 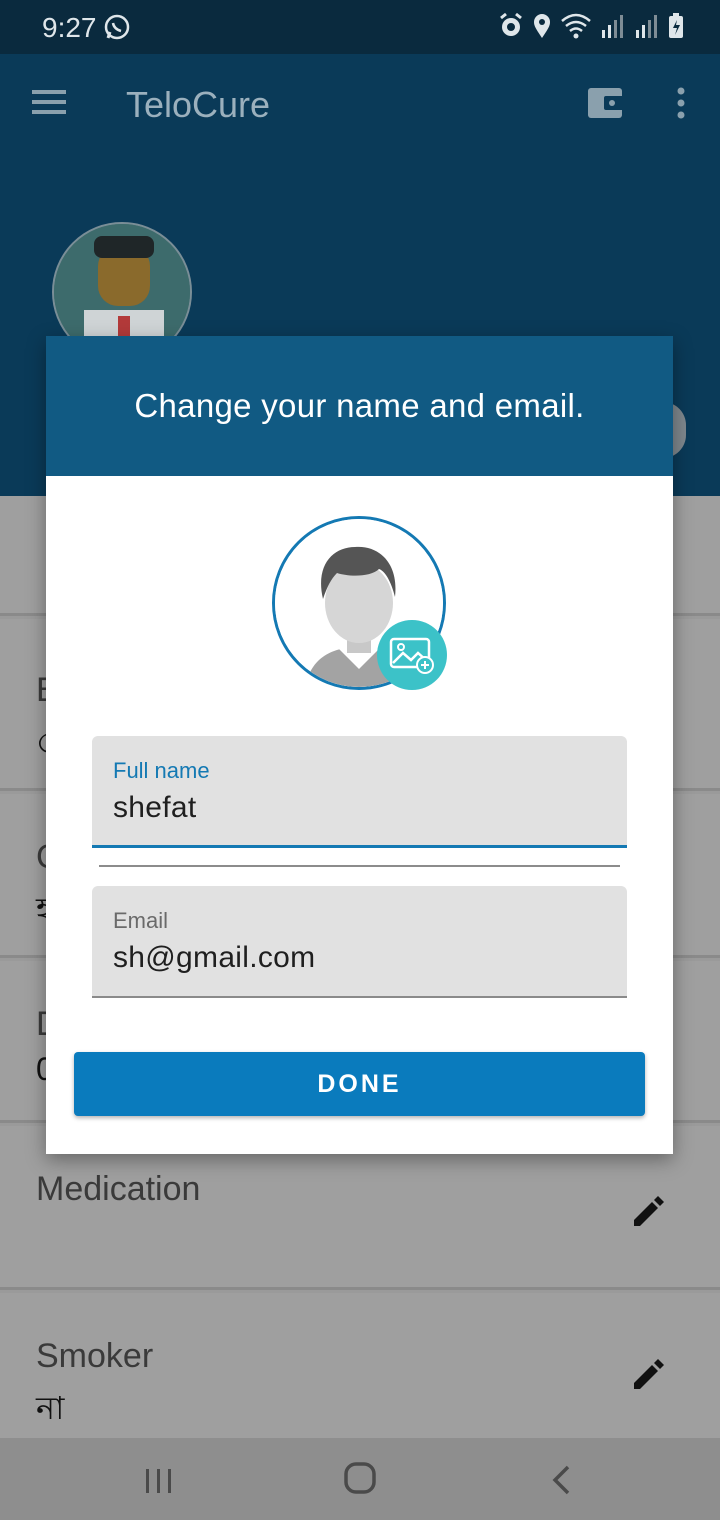 What do you see at coordinates (412, 655) in the screenshot?
I see `add-photo-icon` at bounding box center [412, 655].